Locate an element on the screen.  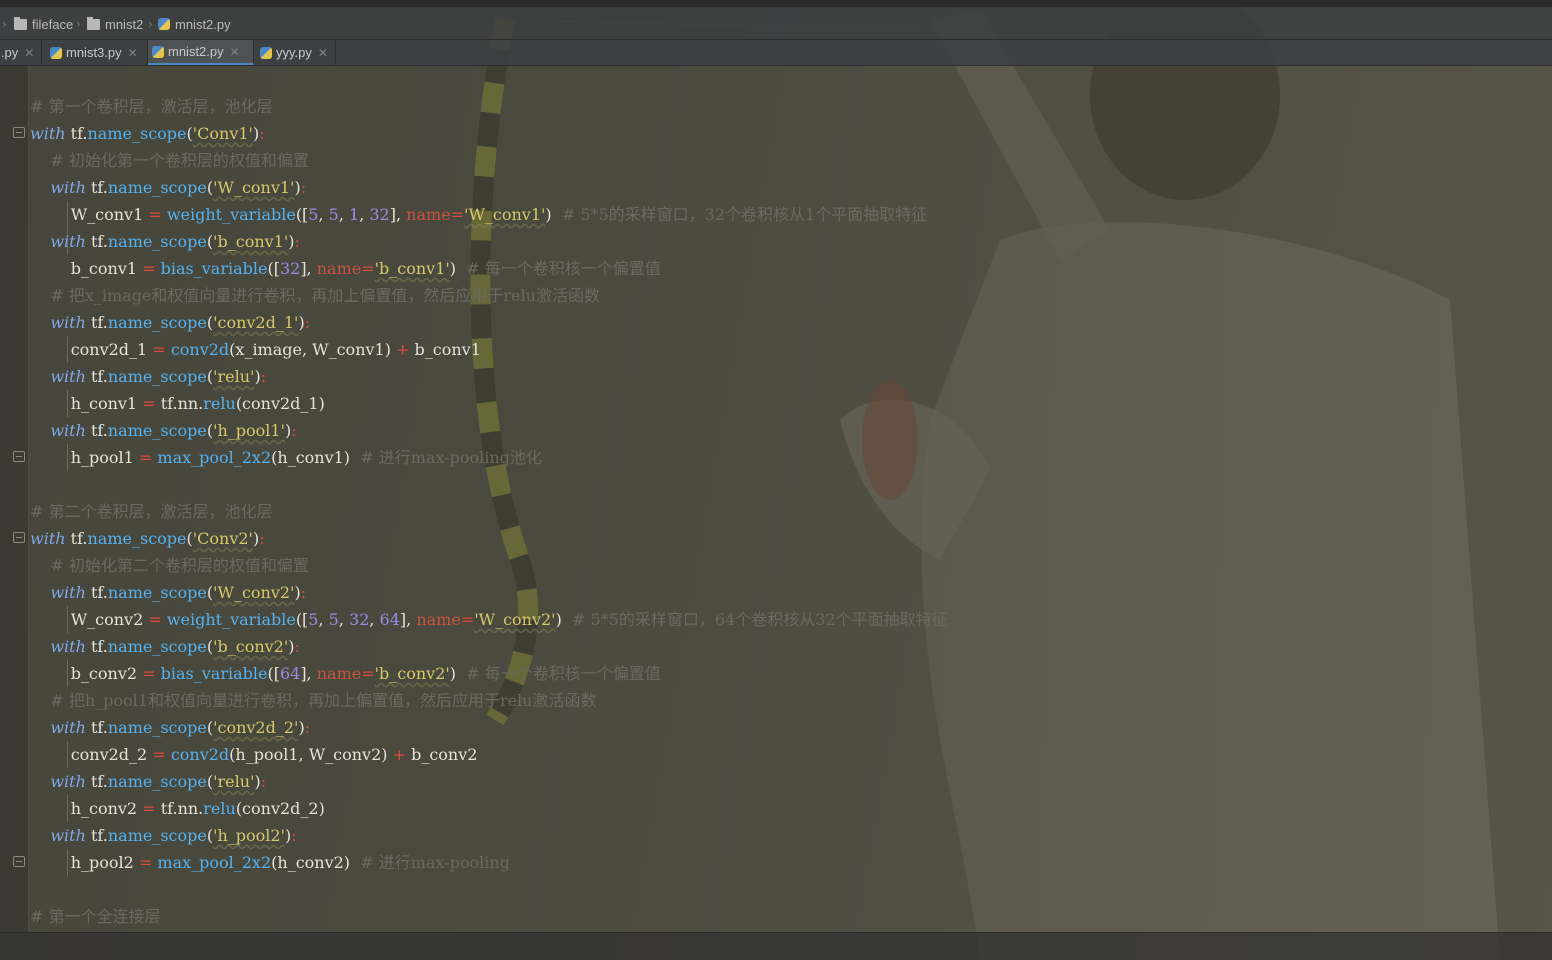
code-line: with tf.name_scope('h_pool2'): is located at coordinates (489, 835).